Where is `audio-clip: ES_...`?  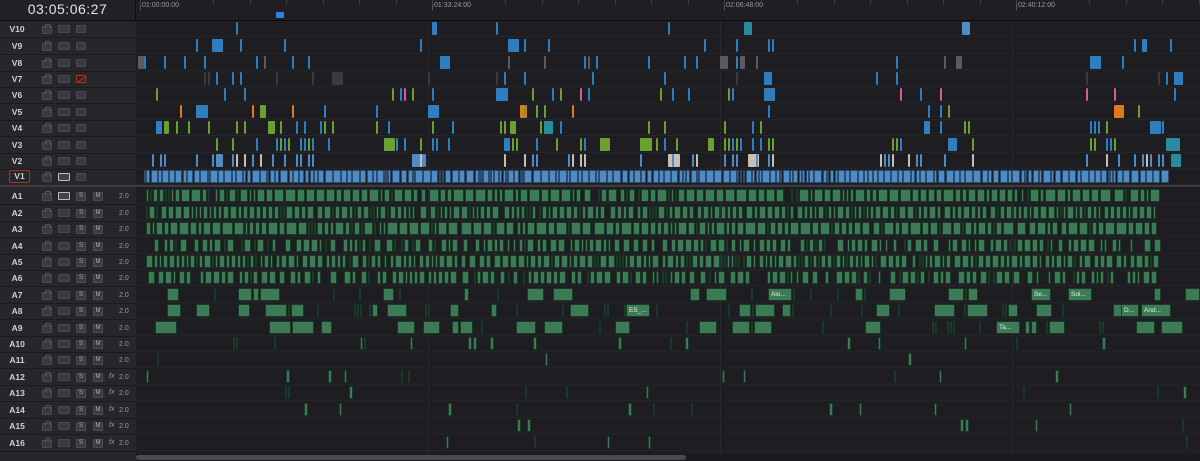
audio-clip: ES_... is located at coordinates (638, 310).